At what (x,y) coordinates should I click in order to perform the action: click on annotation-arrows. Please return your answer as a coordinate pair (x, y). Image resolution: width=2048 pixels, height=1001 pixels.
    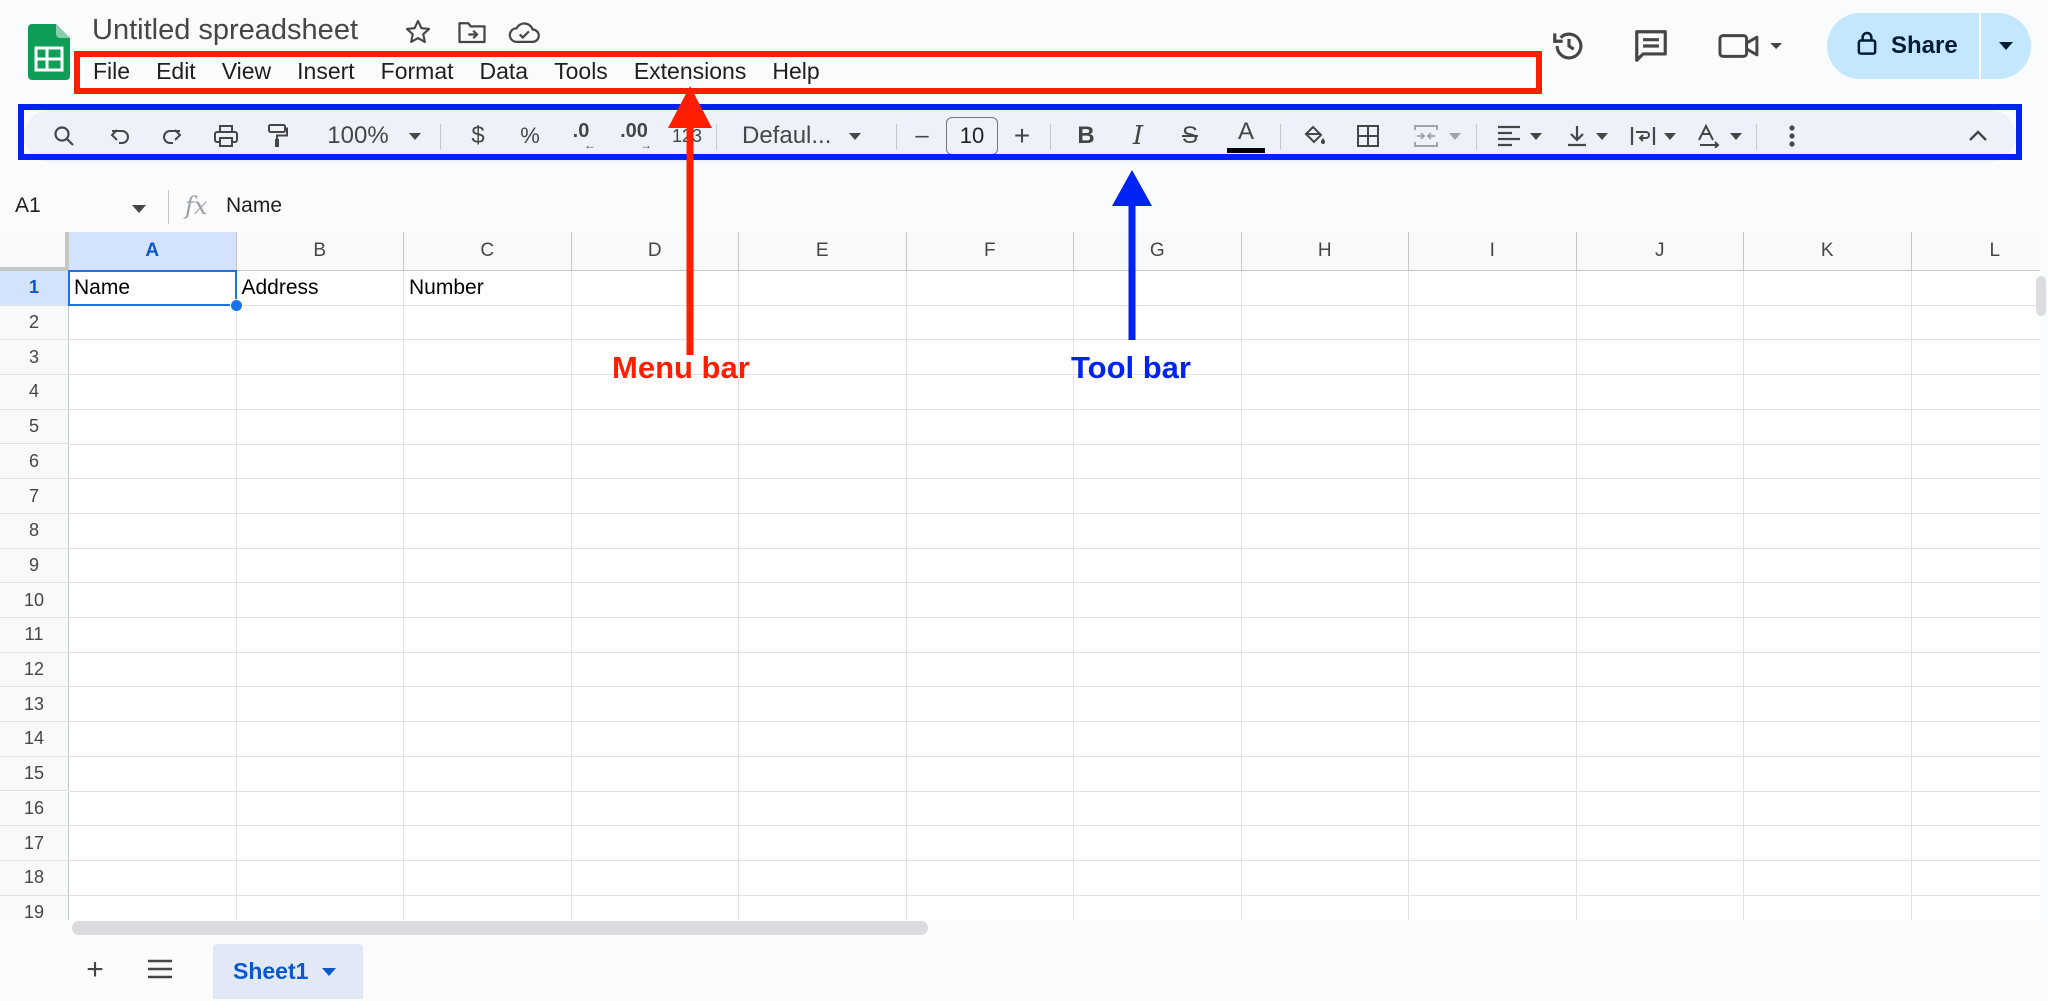
    Looking at the image, I should click on (910, 220).